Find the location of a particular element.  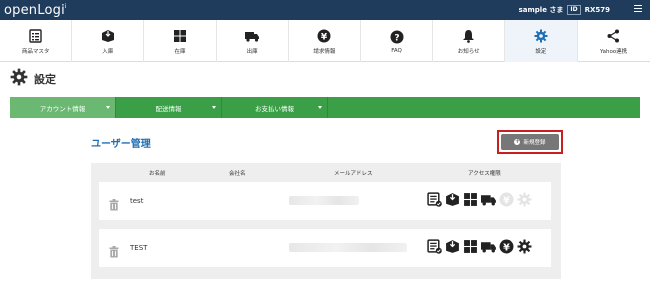

table-row: TEST ¥ is located at coordinates (325, 248).